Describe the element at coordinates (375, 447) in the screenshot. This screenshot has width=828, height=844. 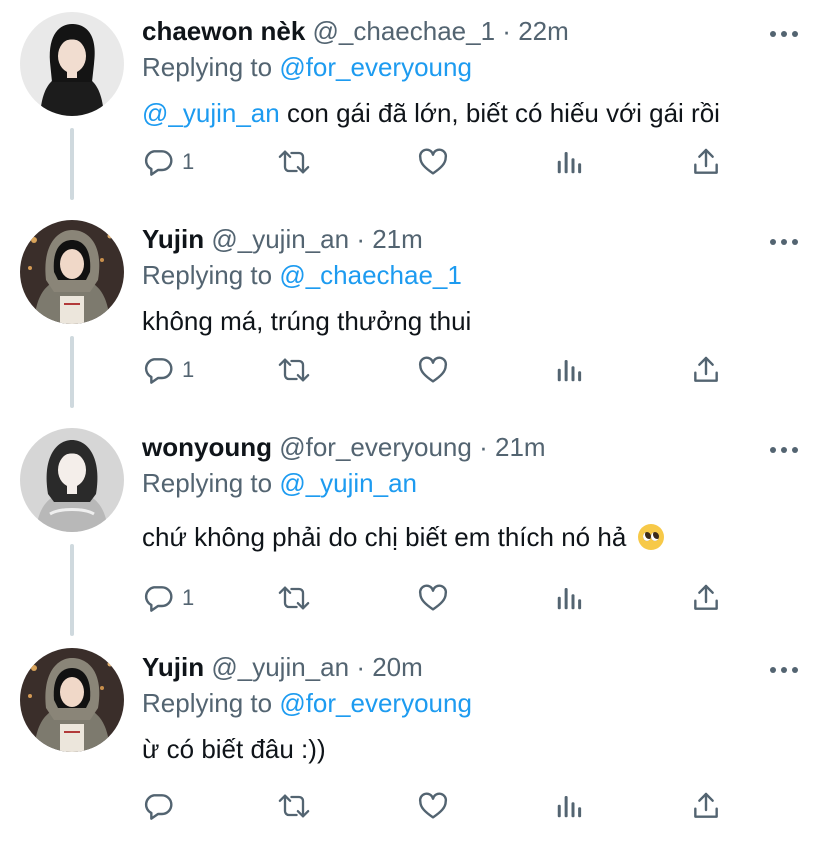
I see `user-handle: @for_everyoung` at that location.